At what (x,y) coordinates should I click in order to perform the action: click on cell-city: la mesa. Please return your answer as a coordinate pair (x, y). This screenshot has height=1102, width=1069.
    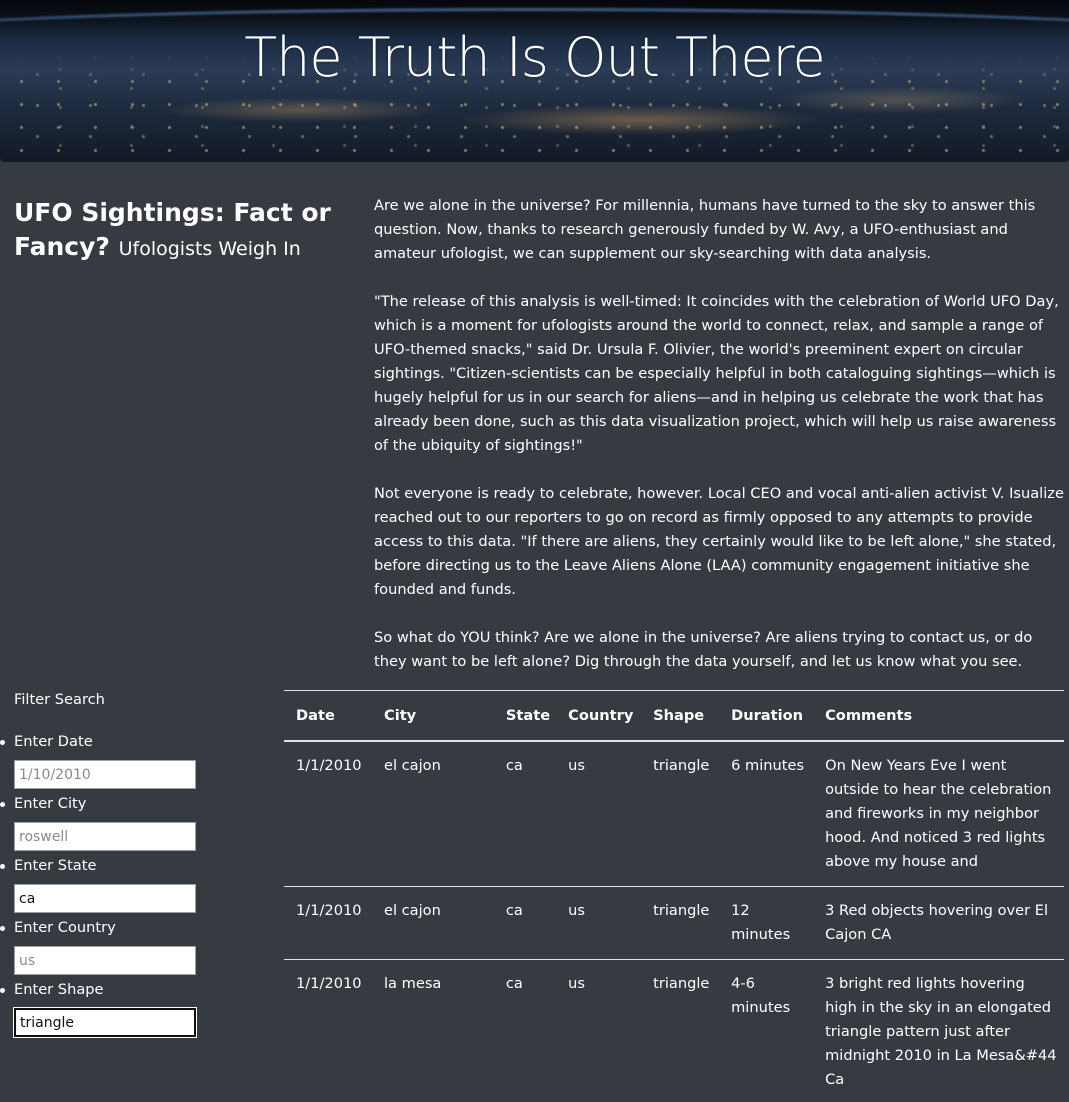
    Looking at the image, I should click on (432, 1030).